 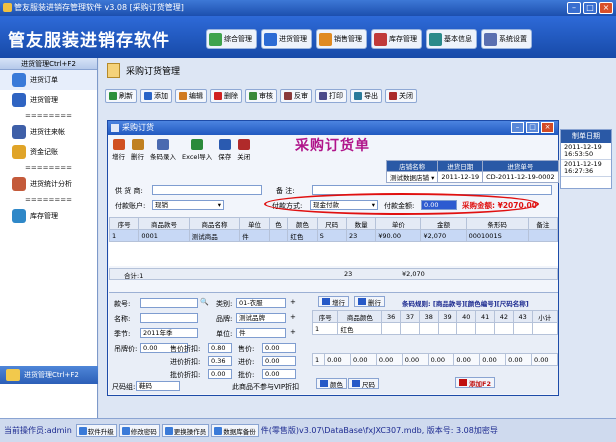 What do you see at coordinates (164, 235) in the screenshot?
I see `grid-cell: 0001` at bounding box center [164, 235].